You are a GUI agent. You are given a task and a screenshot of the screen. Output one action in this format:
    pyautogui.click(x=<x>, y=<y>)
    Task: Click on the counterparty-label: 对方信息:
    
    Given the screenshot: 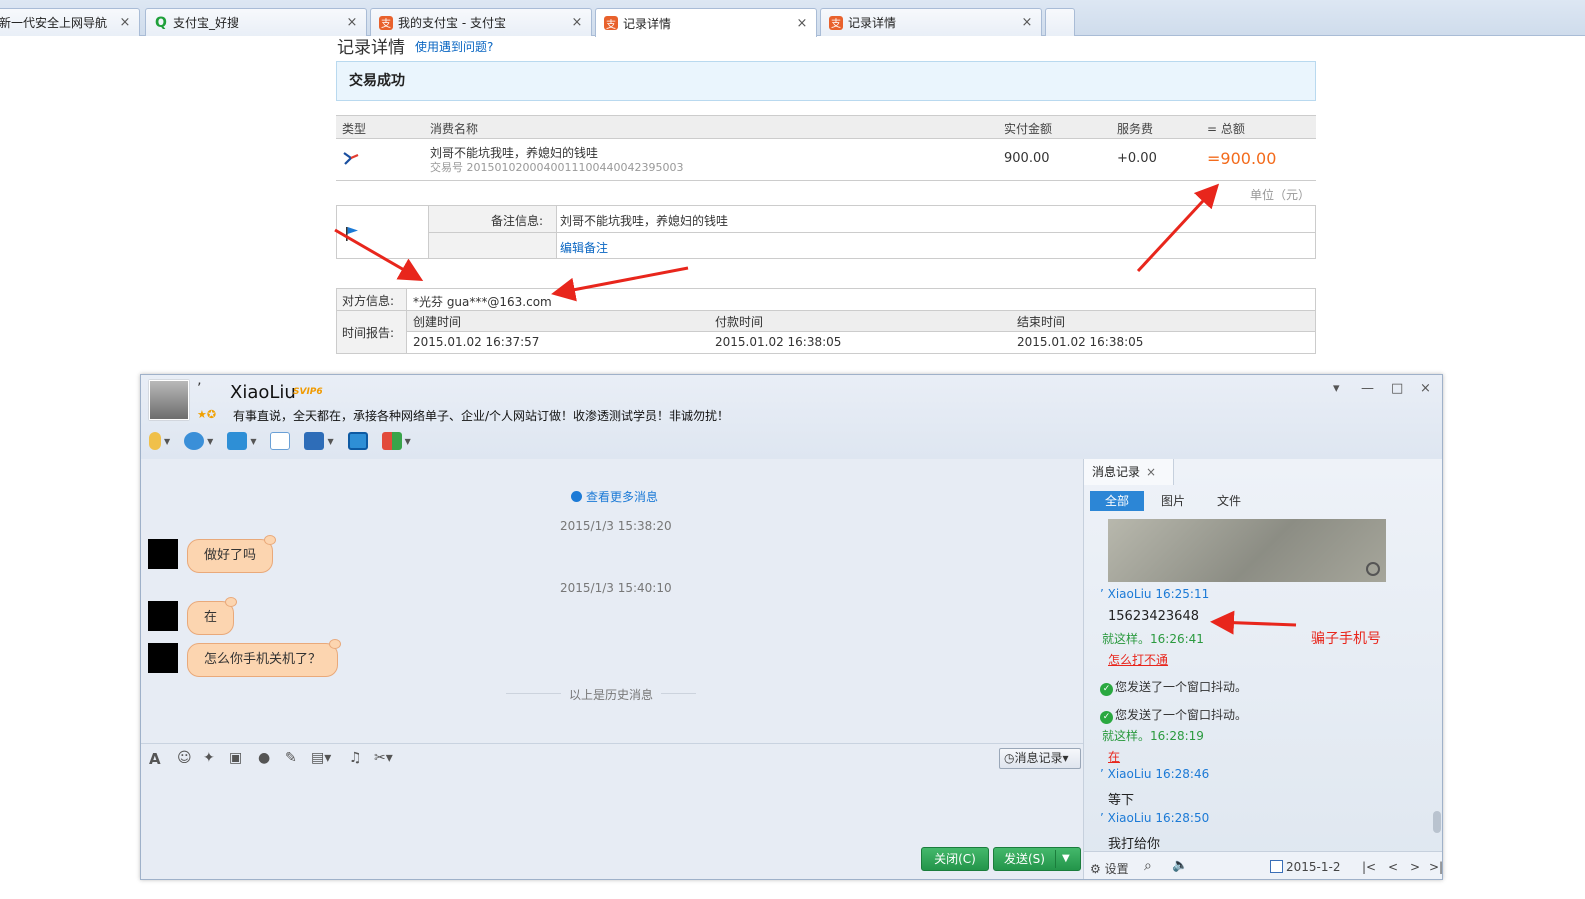 What is the action you would take?
    pyautogui.click(x=368, y=301)
    